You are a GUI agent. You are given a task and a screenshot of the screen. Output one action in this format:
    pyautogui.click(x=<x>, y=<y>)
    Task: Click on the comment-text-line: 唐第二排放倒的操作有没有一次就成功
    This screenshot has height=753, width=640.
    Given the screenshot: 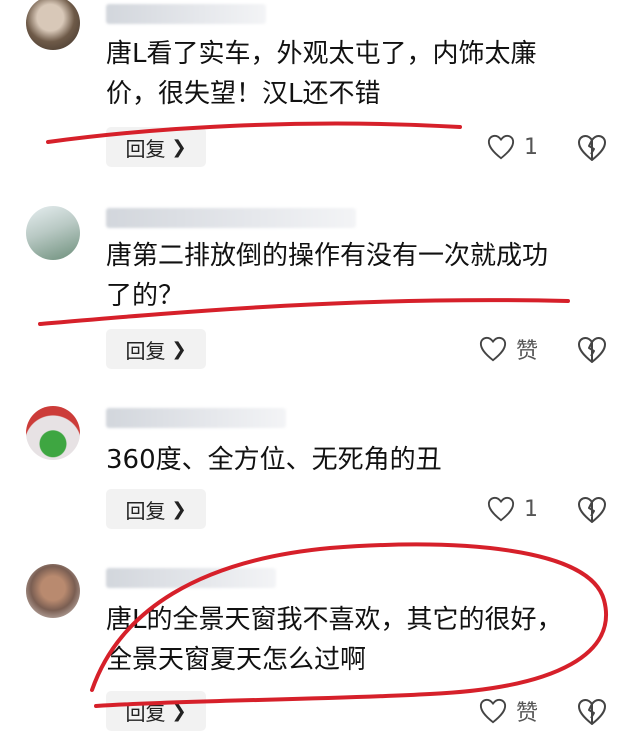 What is the action you would take?
    pyautogui.click(x=327, y=256)
    